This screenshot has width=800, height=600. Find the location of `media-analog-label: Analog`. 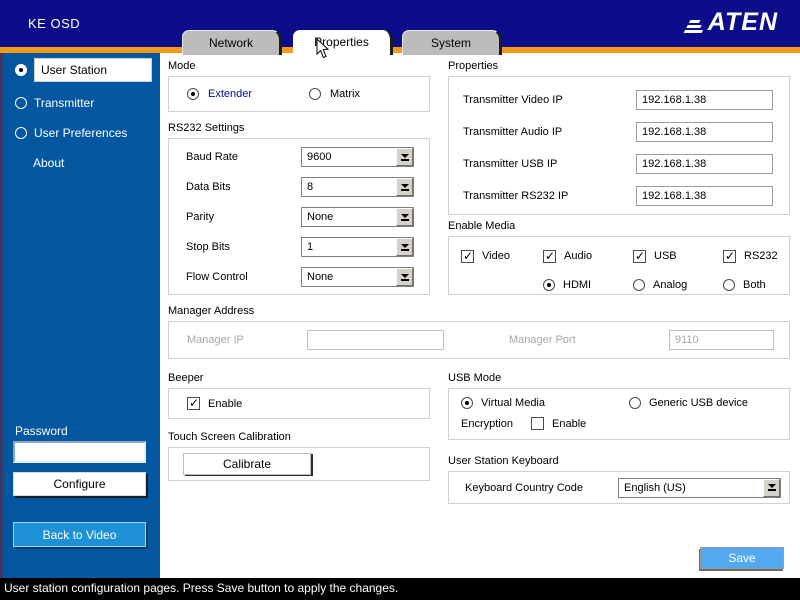

media-analog-label: Analog is located at coordinates (670, 284).